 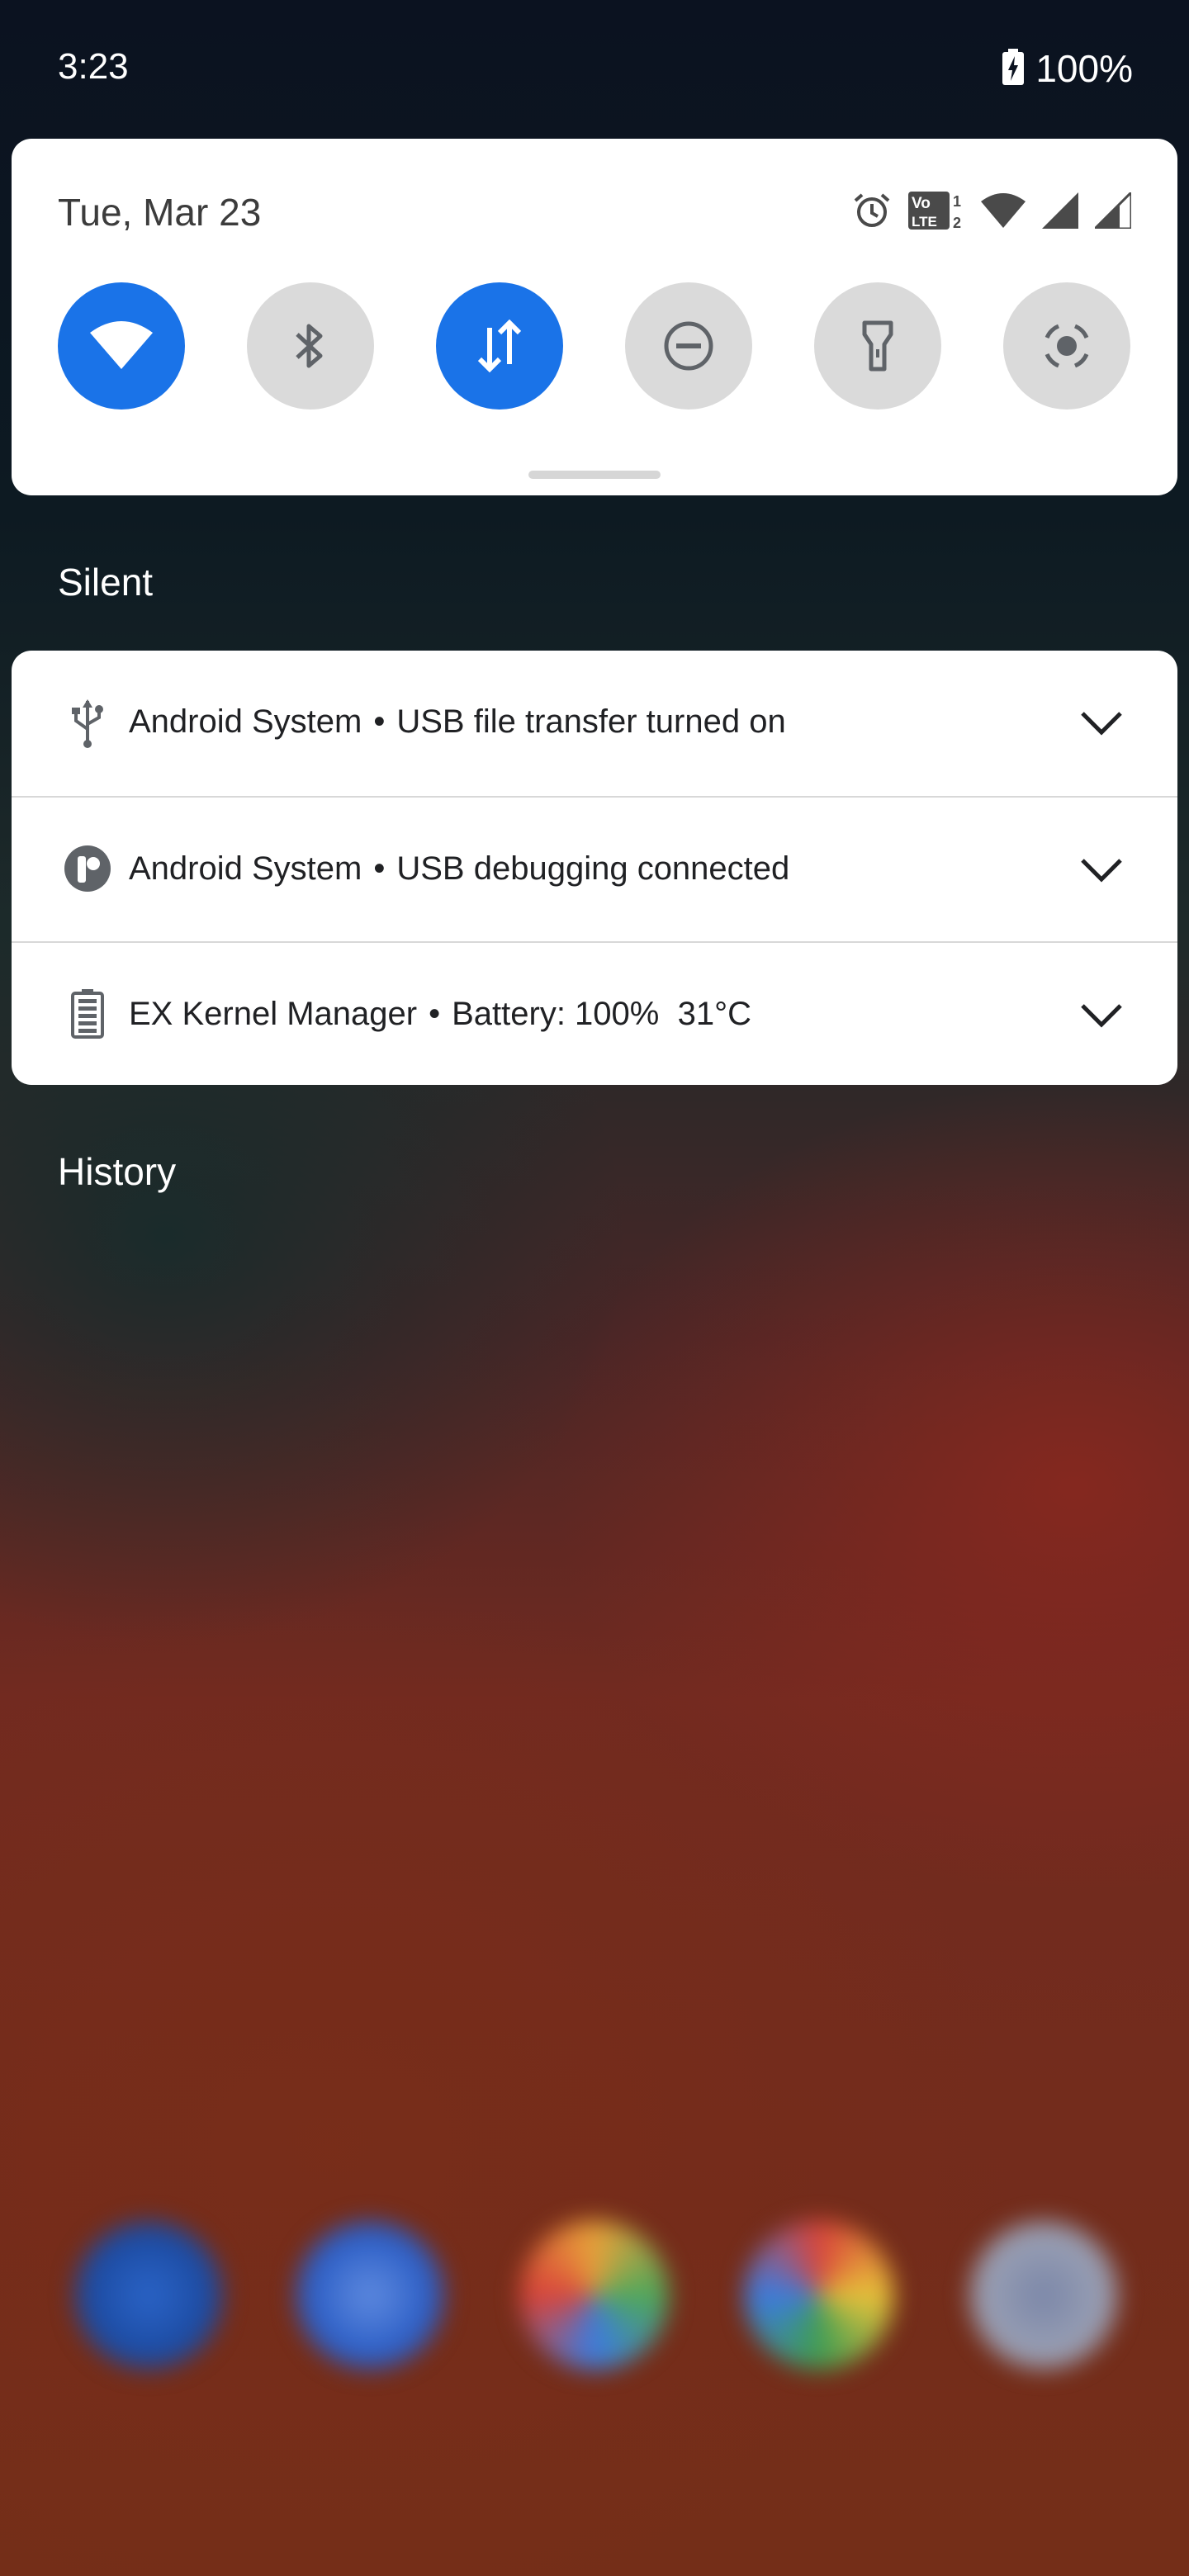 I want to click on status-right: 100%, so click(x=1067, y=68).